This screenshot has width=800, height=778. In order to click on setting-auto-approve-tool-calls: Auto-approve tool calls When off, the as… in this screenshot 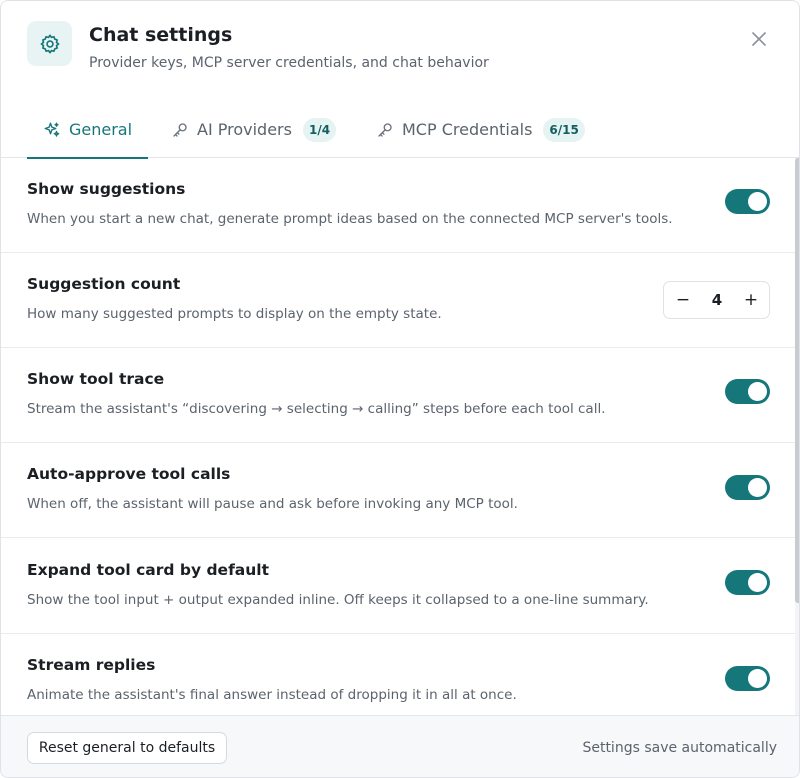, I will do `click(398, 490)`.